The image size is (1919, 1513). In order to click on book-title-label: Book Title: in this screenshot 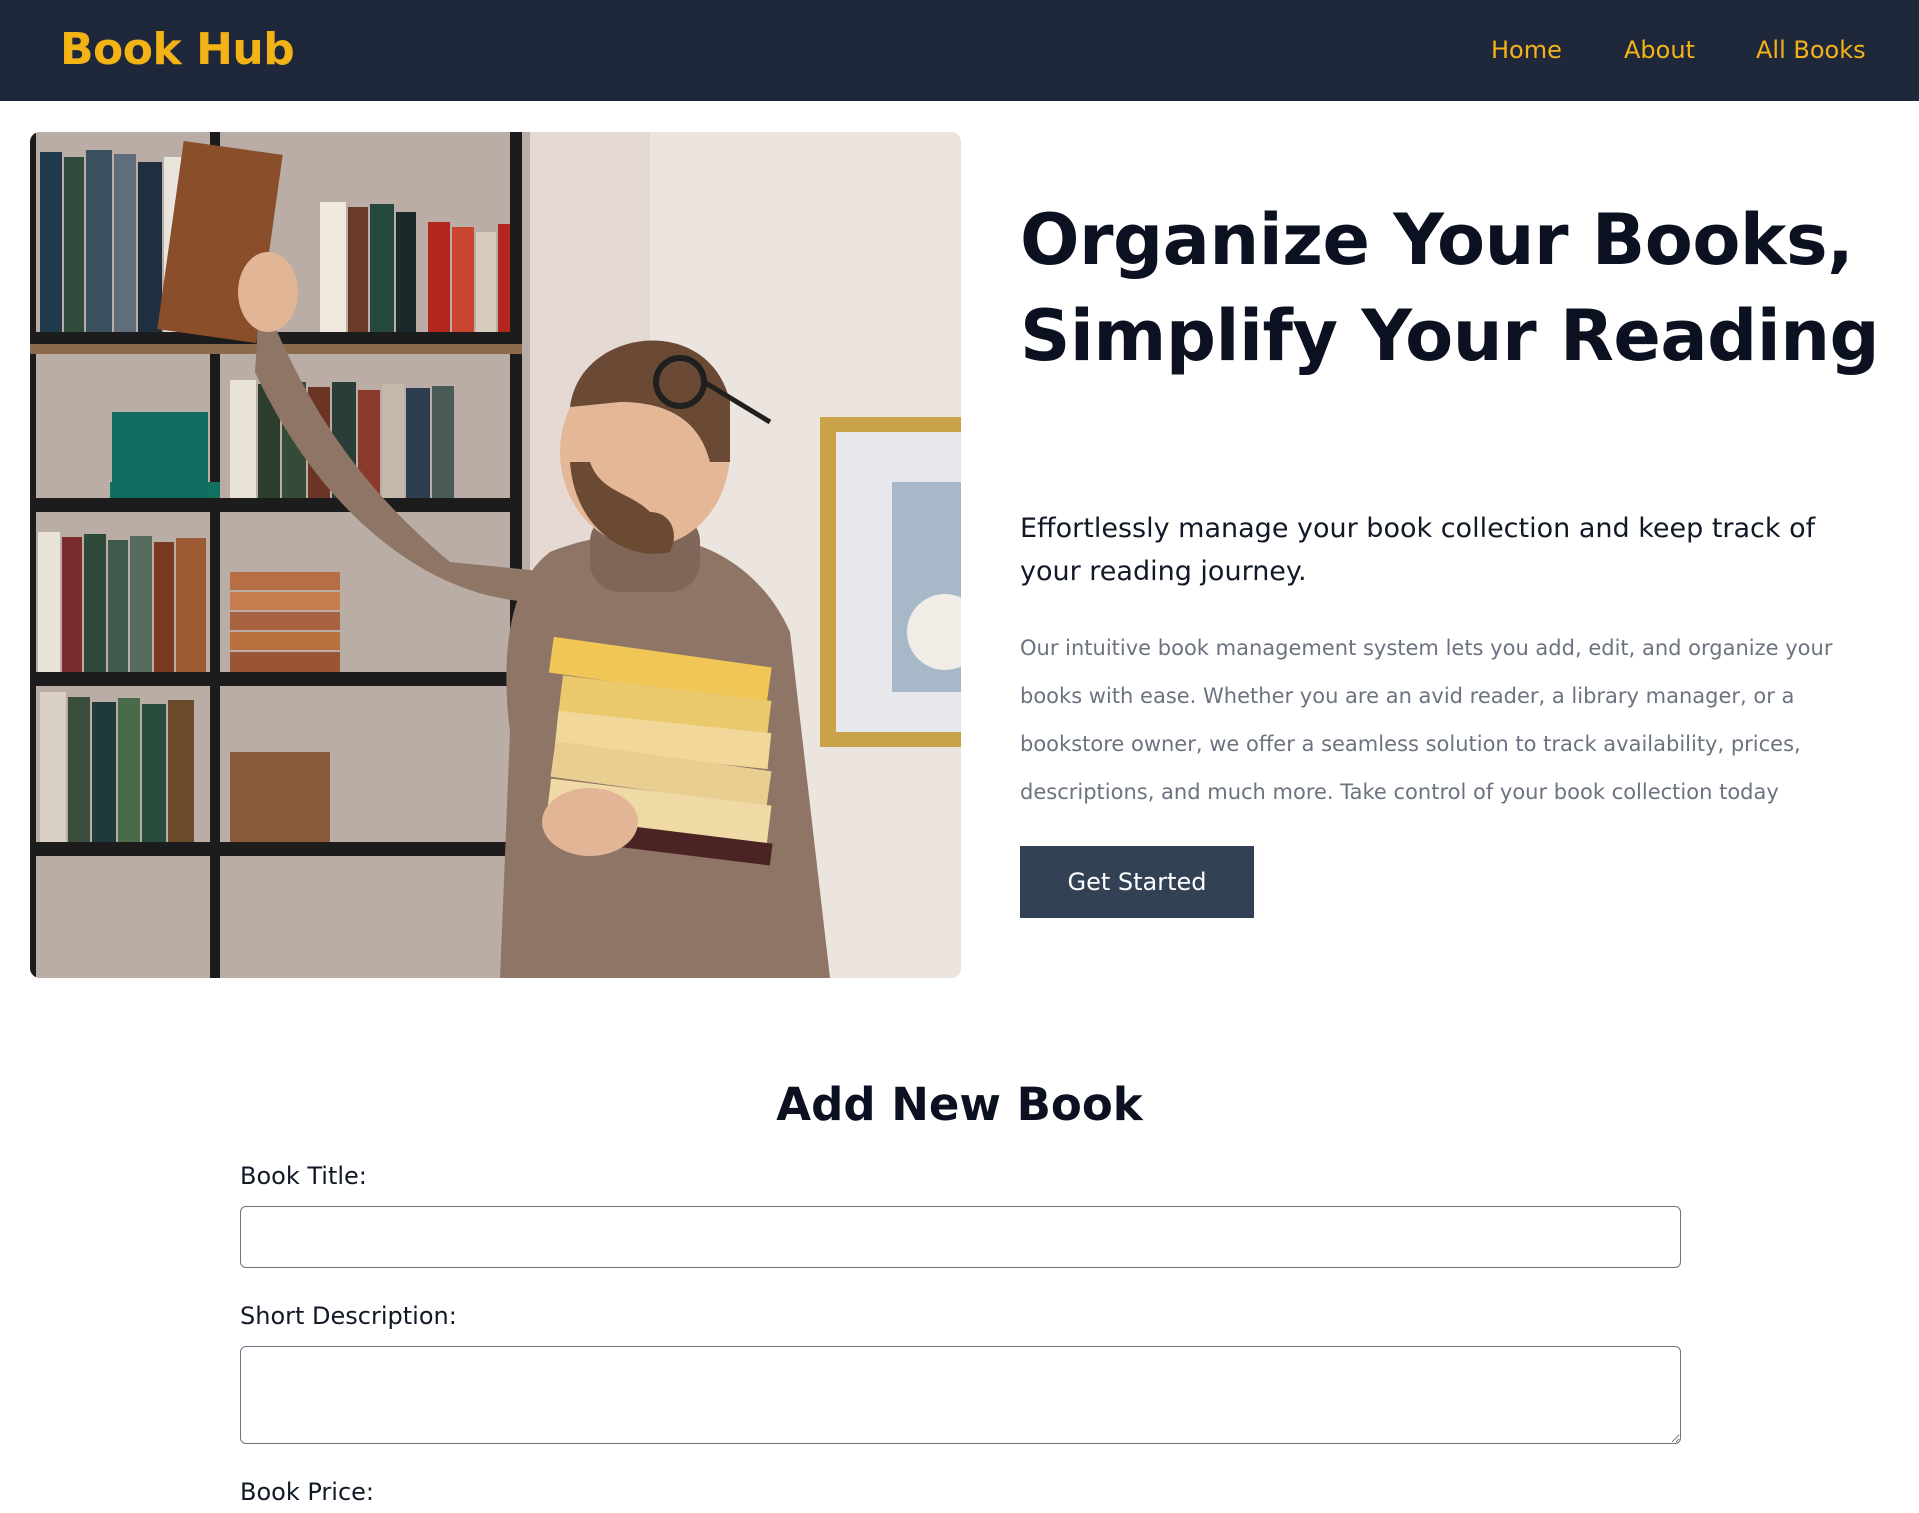, I will do `click(303, 1176)`.